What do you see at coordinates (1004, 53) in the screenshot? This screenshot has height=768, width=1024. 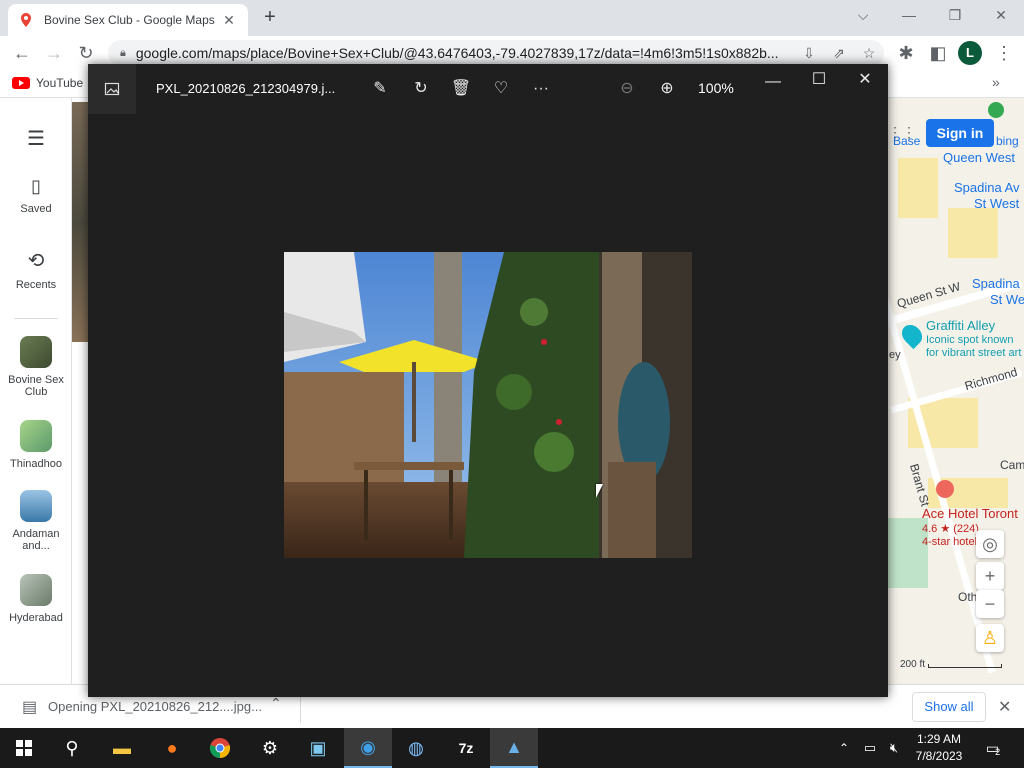 I see `menu-dots-icon: ⋮` at bounding box center [1004, 53].